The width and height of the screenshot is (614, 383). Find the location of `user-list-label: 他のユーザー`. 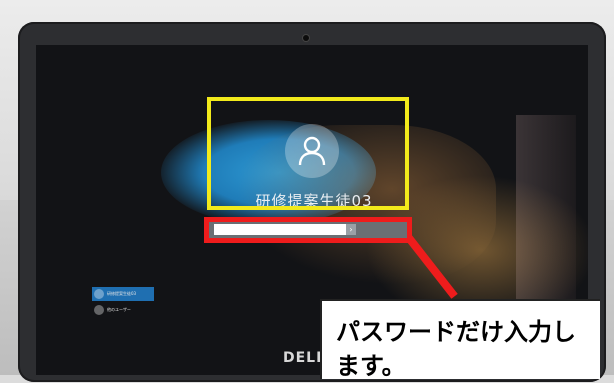

user-list-label: 他のユーザー is located at coordinates (119, 309).